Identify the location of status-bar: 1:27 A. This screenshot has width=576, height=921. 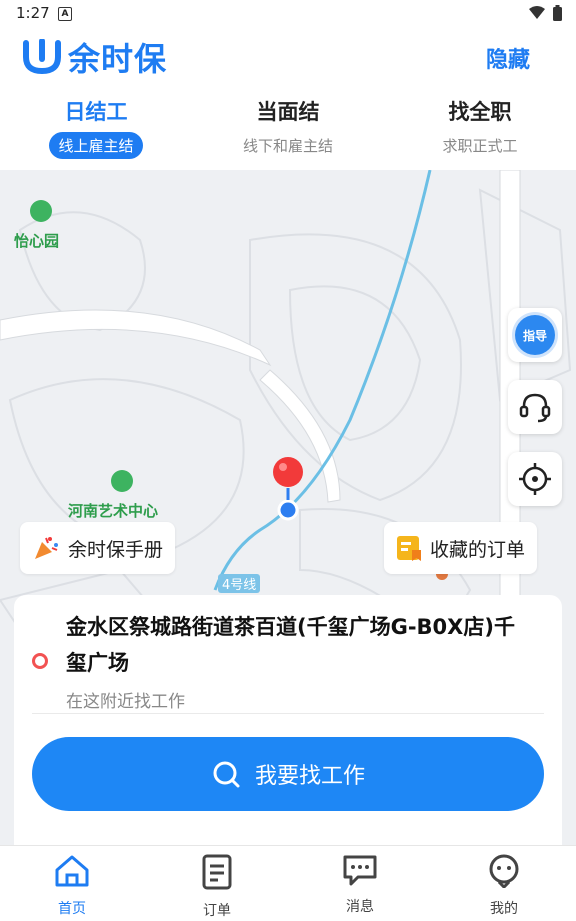
(288, 14).